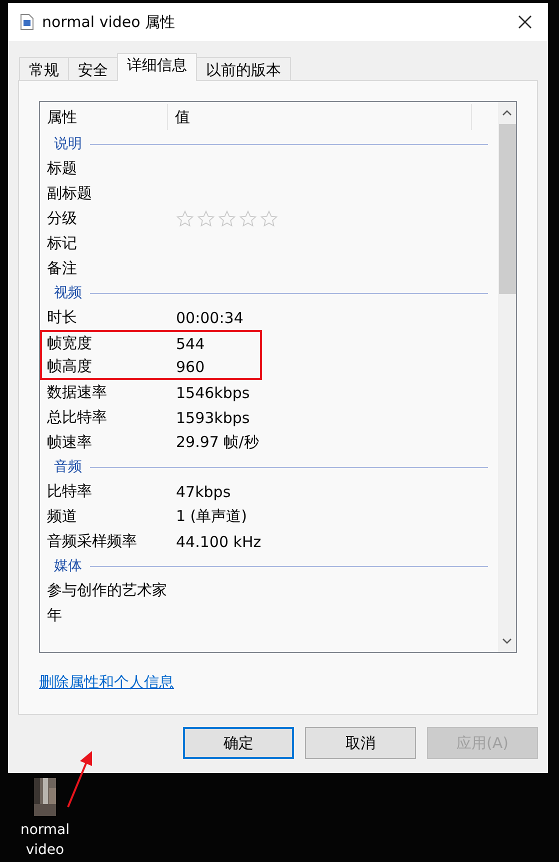  What do you see at coordinates (62, 218) in the screenshot?
I see `property-name: 分级` at bounding box center [62, 218].